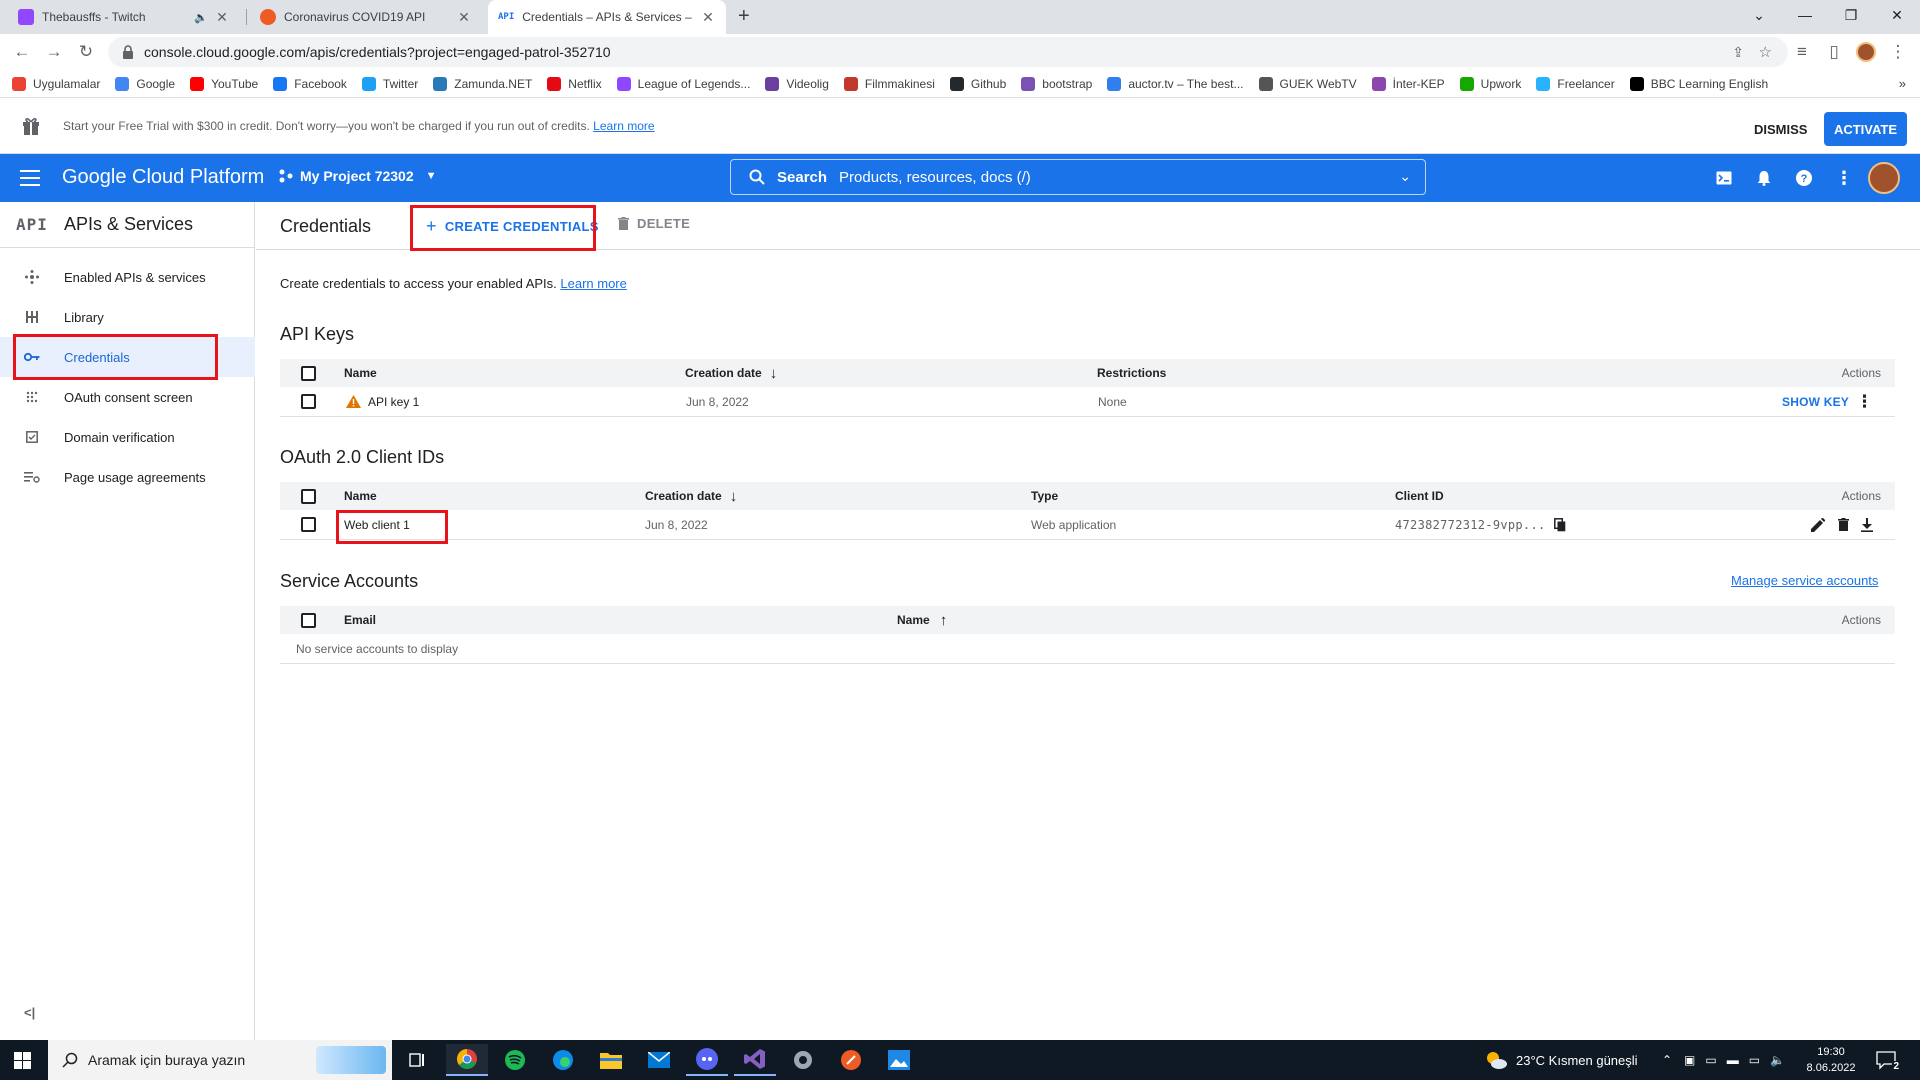 The image size is (1920, 1080). Describe the element at coordinates (1888, 1061) in the screenshot. I see `notification-center-icon: 2` at that location.